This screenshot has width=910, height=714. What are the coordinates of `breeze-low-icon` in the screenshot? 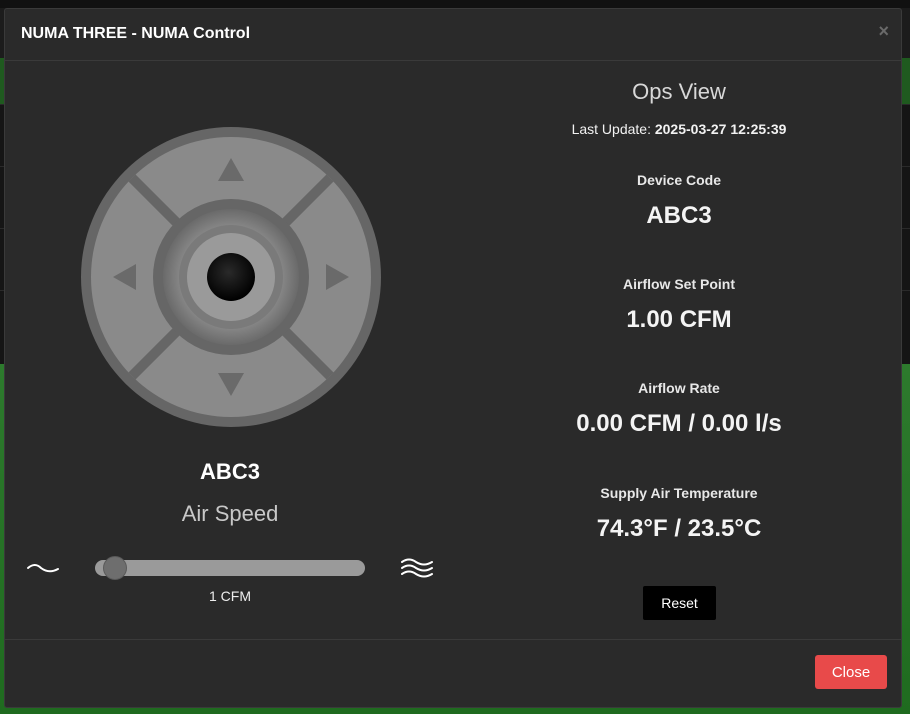 It's located at (43, 568).